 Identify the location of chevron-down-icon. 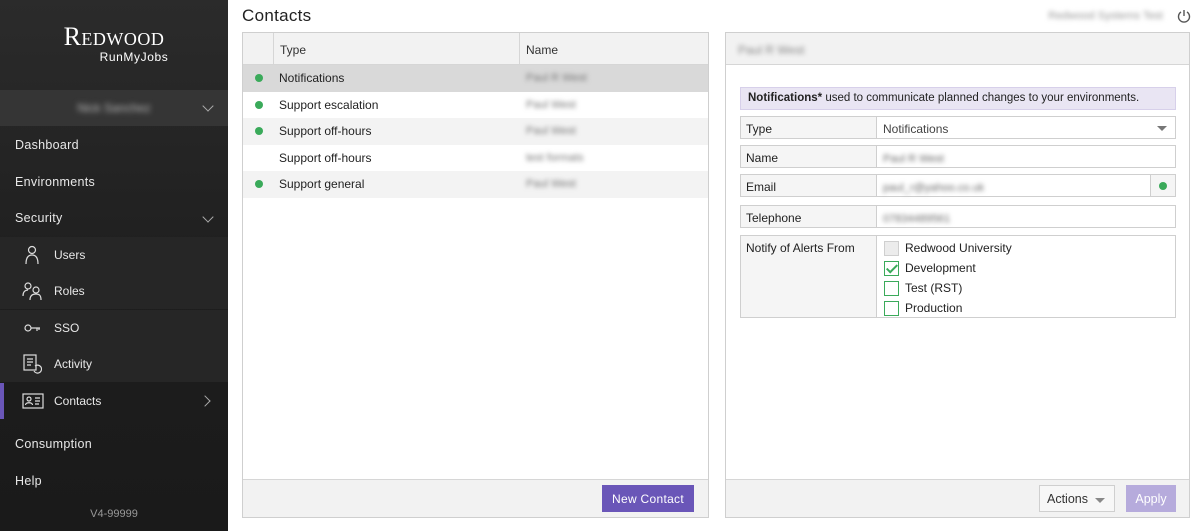
(208, 217).